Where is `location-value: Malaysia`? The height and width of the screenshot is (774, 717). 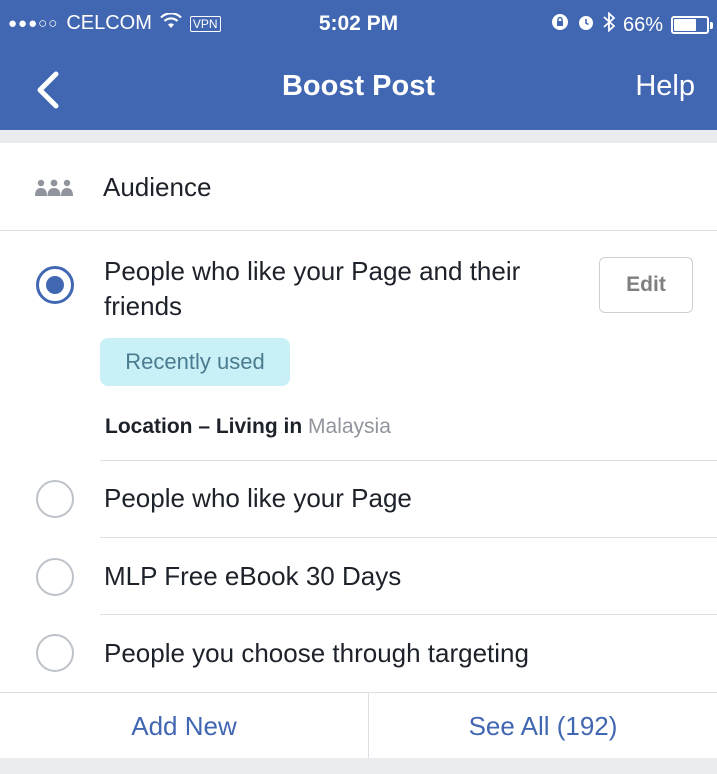
location-value: Malaysia is located at coordinates (349, 426).